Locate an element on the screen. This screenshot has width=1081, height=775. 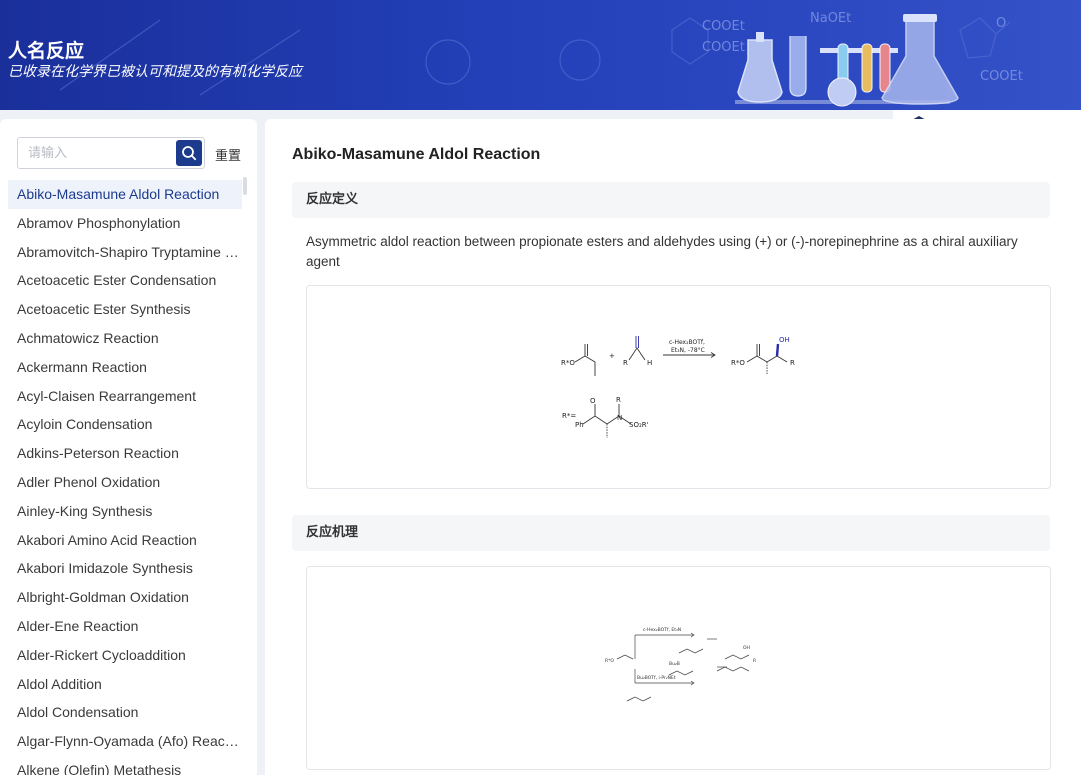
search-box is located at coordinates (111, 153).